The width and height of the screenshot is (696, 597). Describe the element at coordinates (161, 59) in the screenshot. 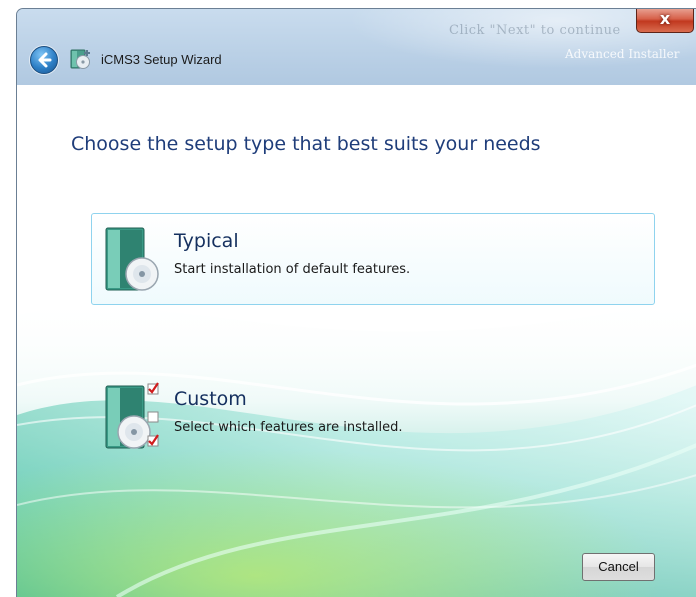

I see `window-title: iCMS3 Setup Wizard` at that location.